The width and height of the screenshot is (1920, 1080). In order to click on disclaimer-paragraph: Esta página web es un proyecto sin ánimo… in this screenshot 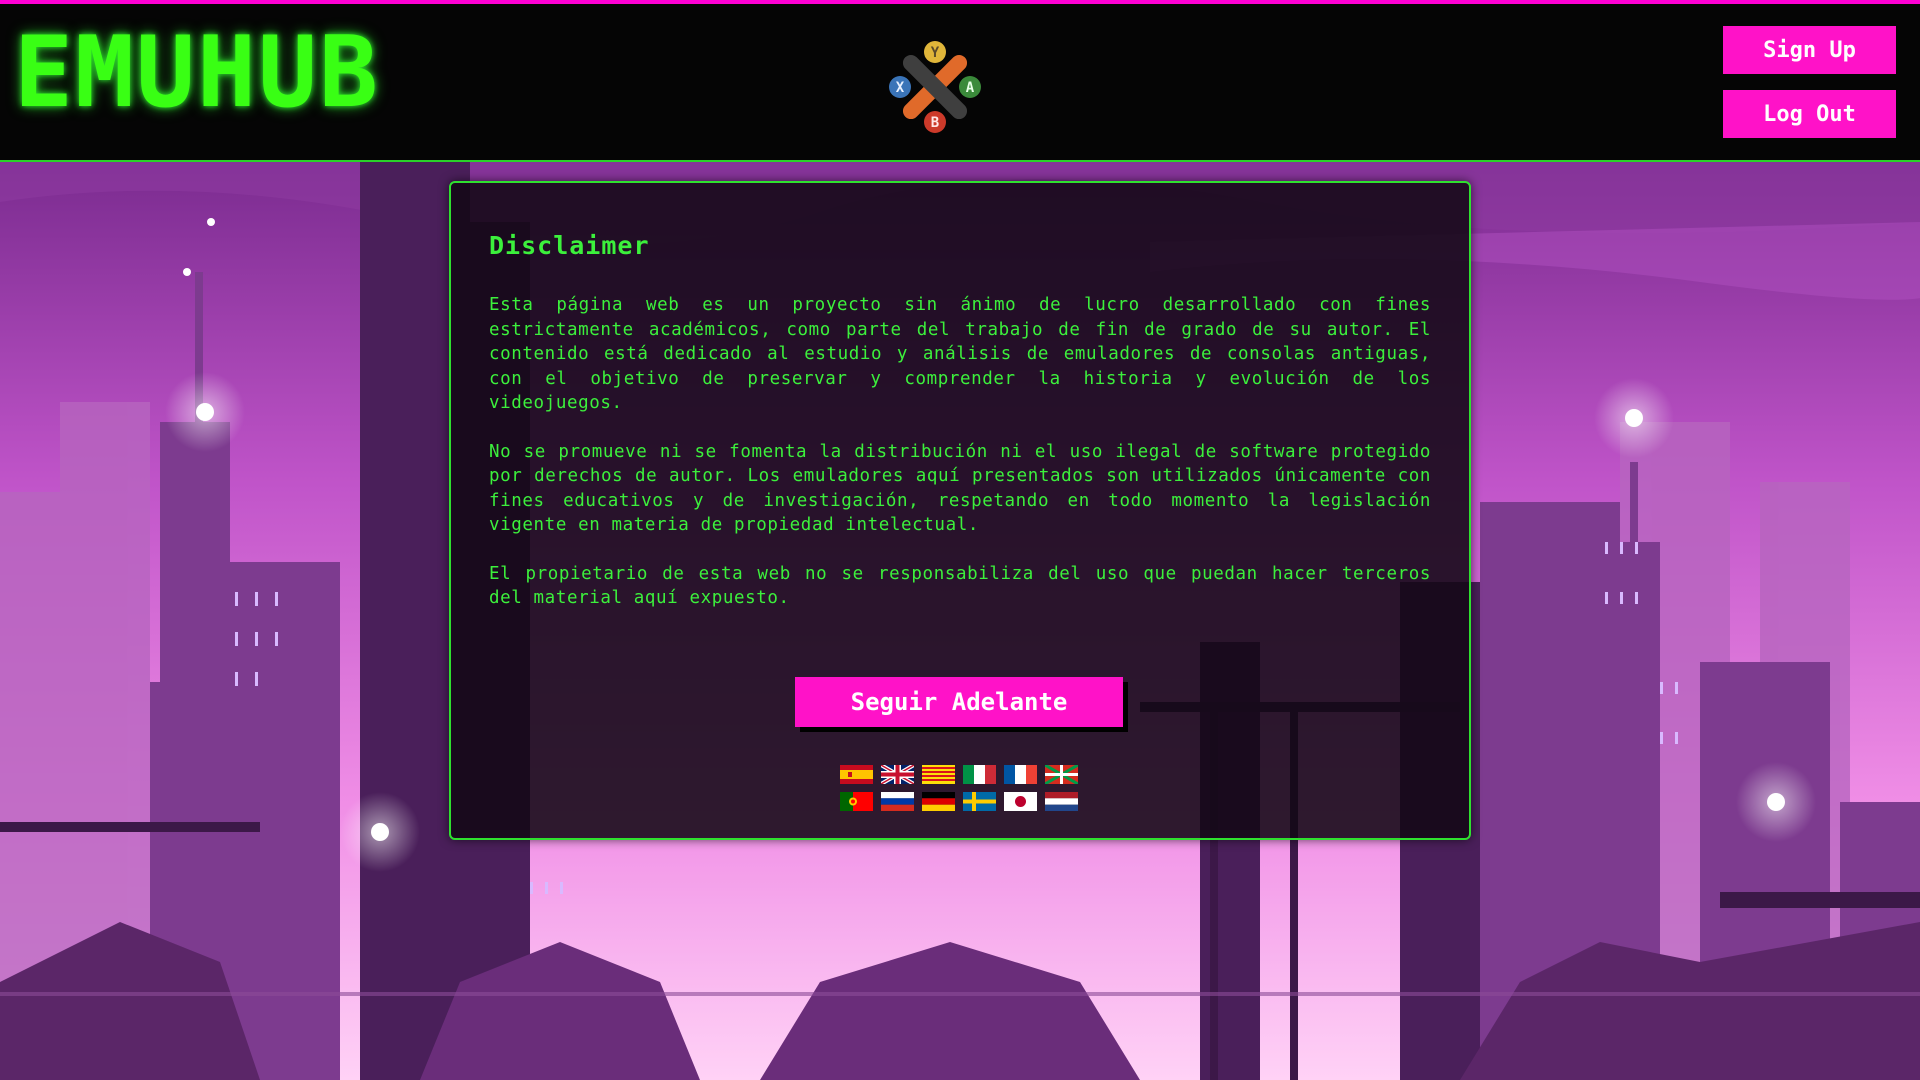, I will do `click(960, 354)`.